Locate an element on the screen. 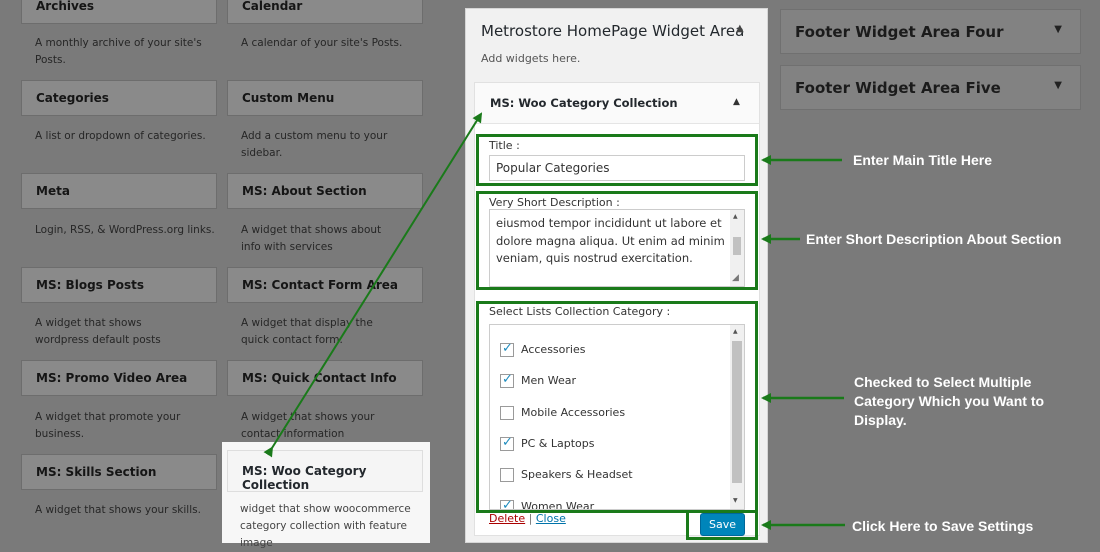 This screenshot has height=552, width=1100. arrow-drag-widget is located at coordinates (373, 285).